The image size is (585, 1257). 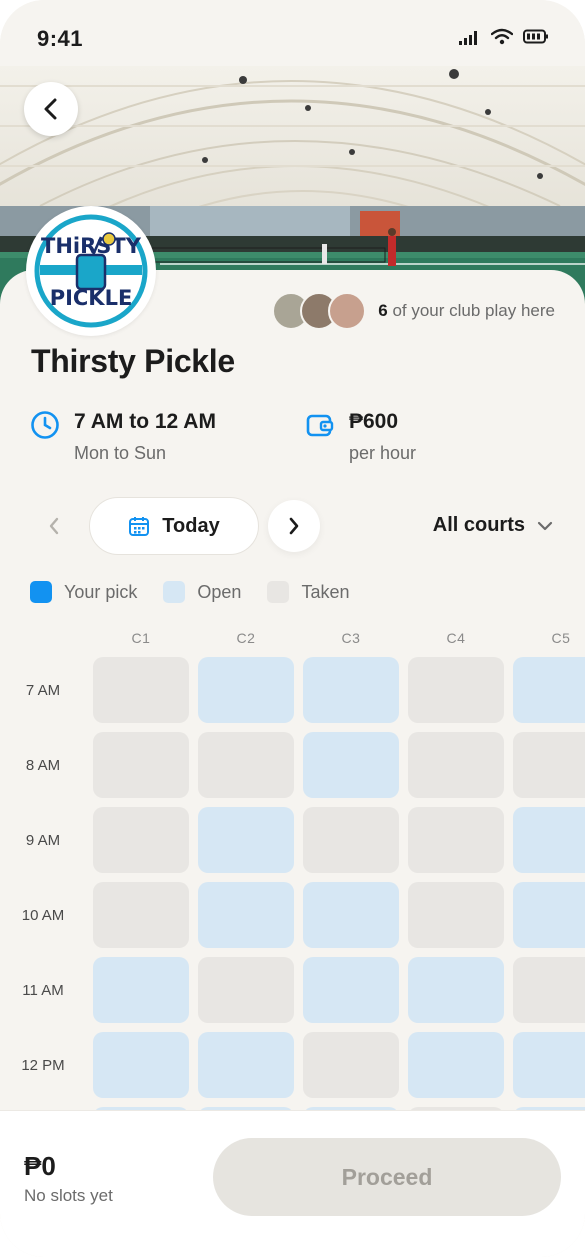 I want to click on club-members: 6 of your club play here, so click(x=413, y=311).